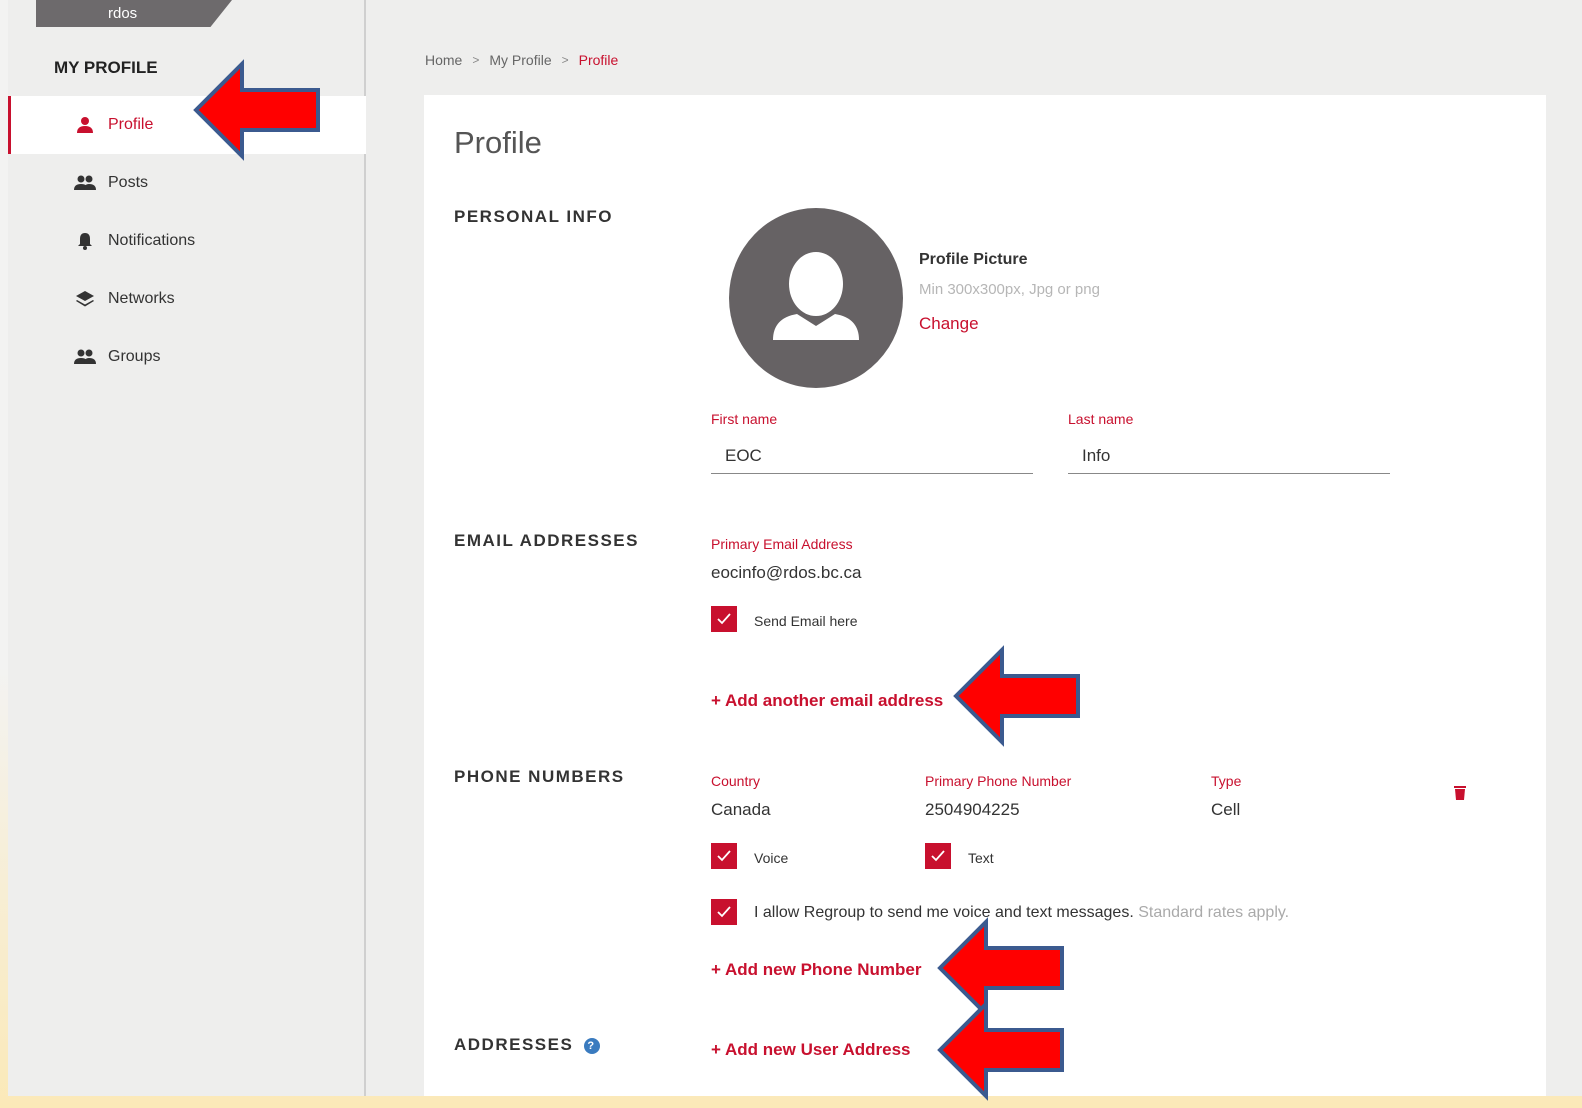 This screenshot has height=1108, width=1582. I want to click on layers-icon, so click(85, 299).